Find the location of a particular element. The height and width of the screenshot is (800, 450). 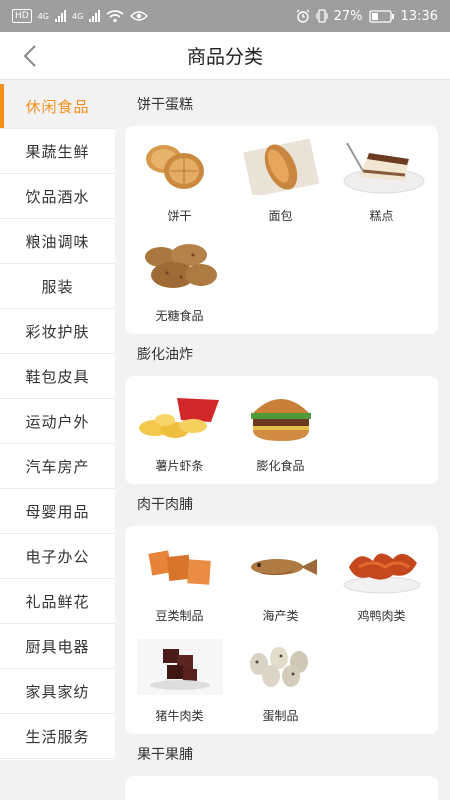

page-title: 商品分类 is located at coordinates (224, 57).